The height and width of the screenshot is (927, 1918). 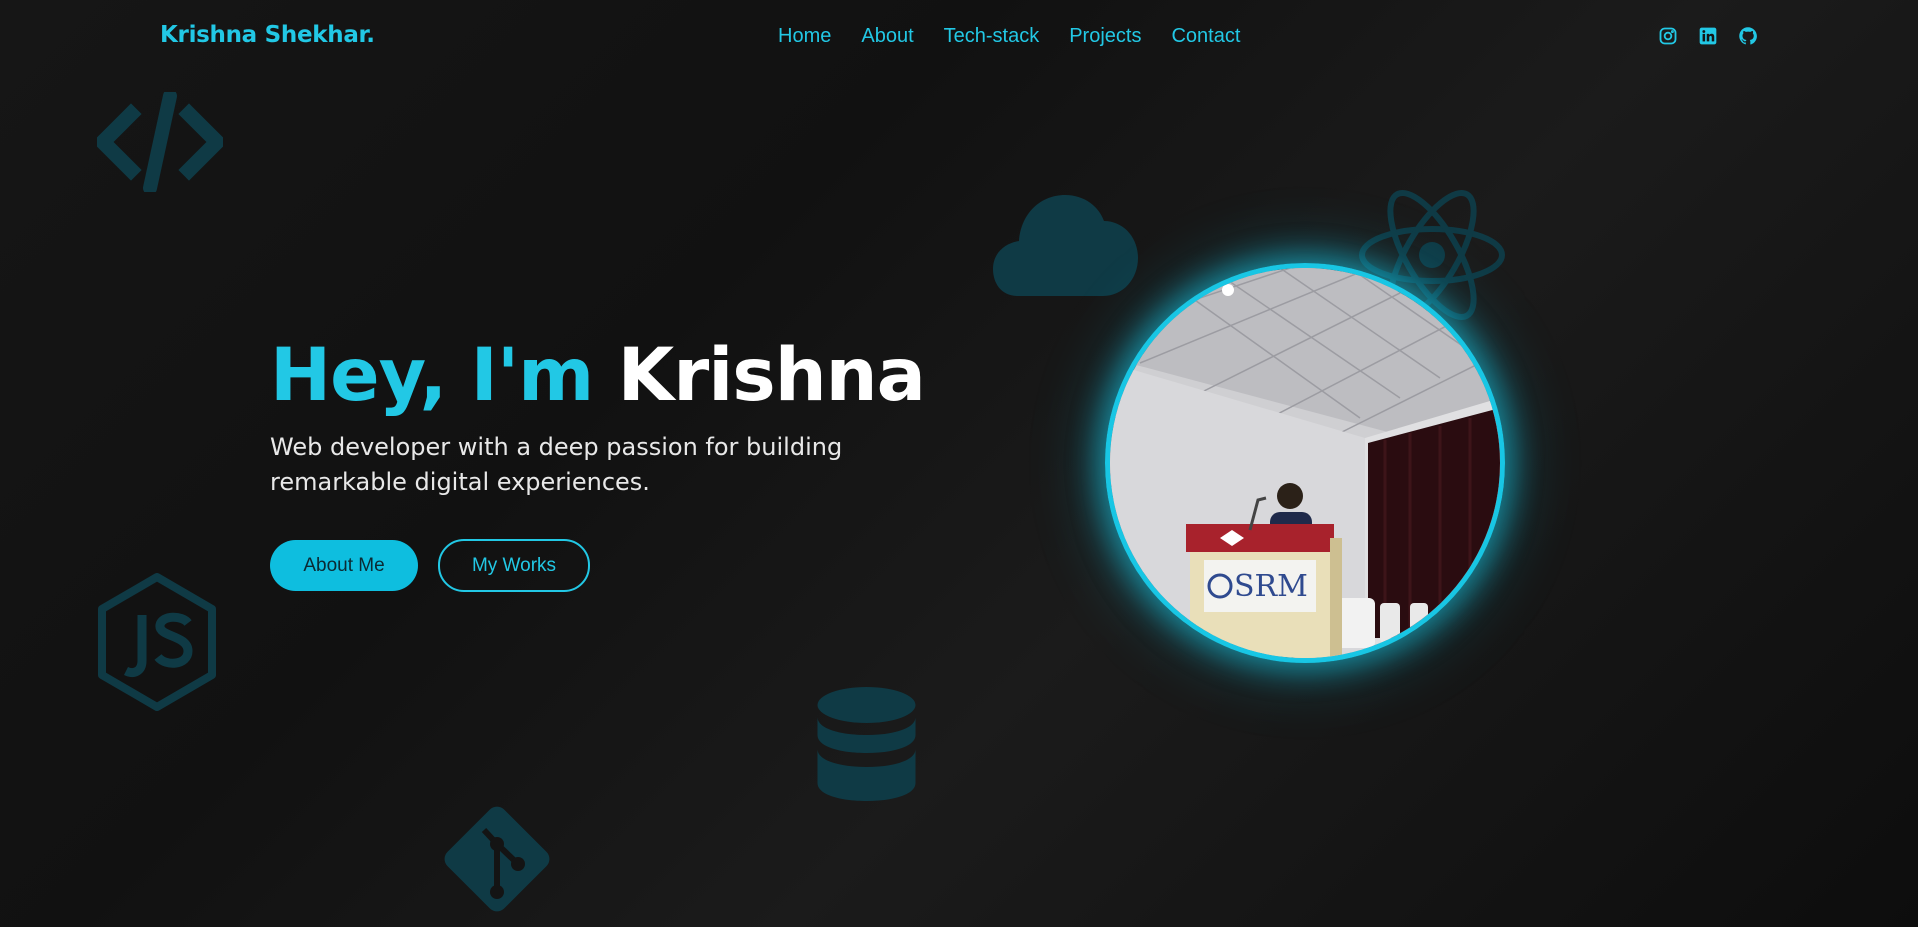 I want to click on nav-tech-stack: Tech-stack, so click(x=992, y=36).